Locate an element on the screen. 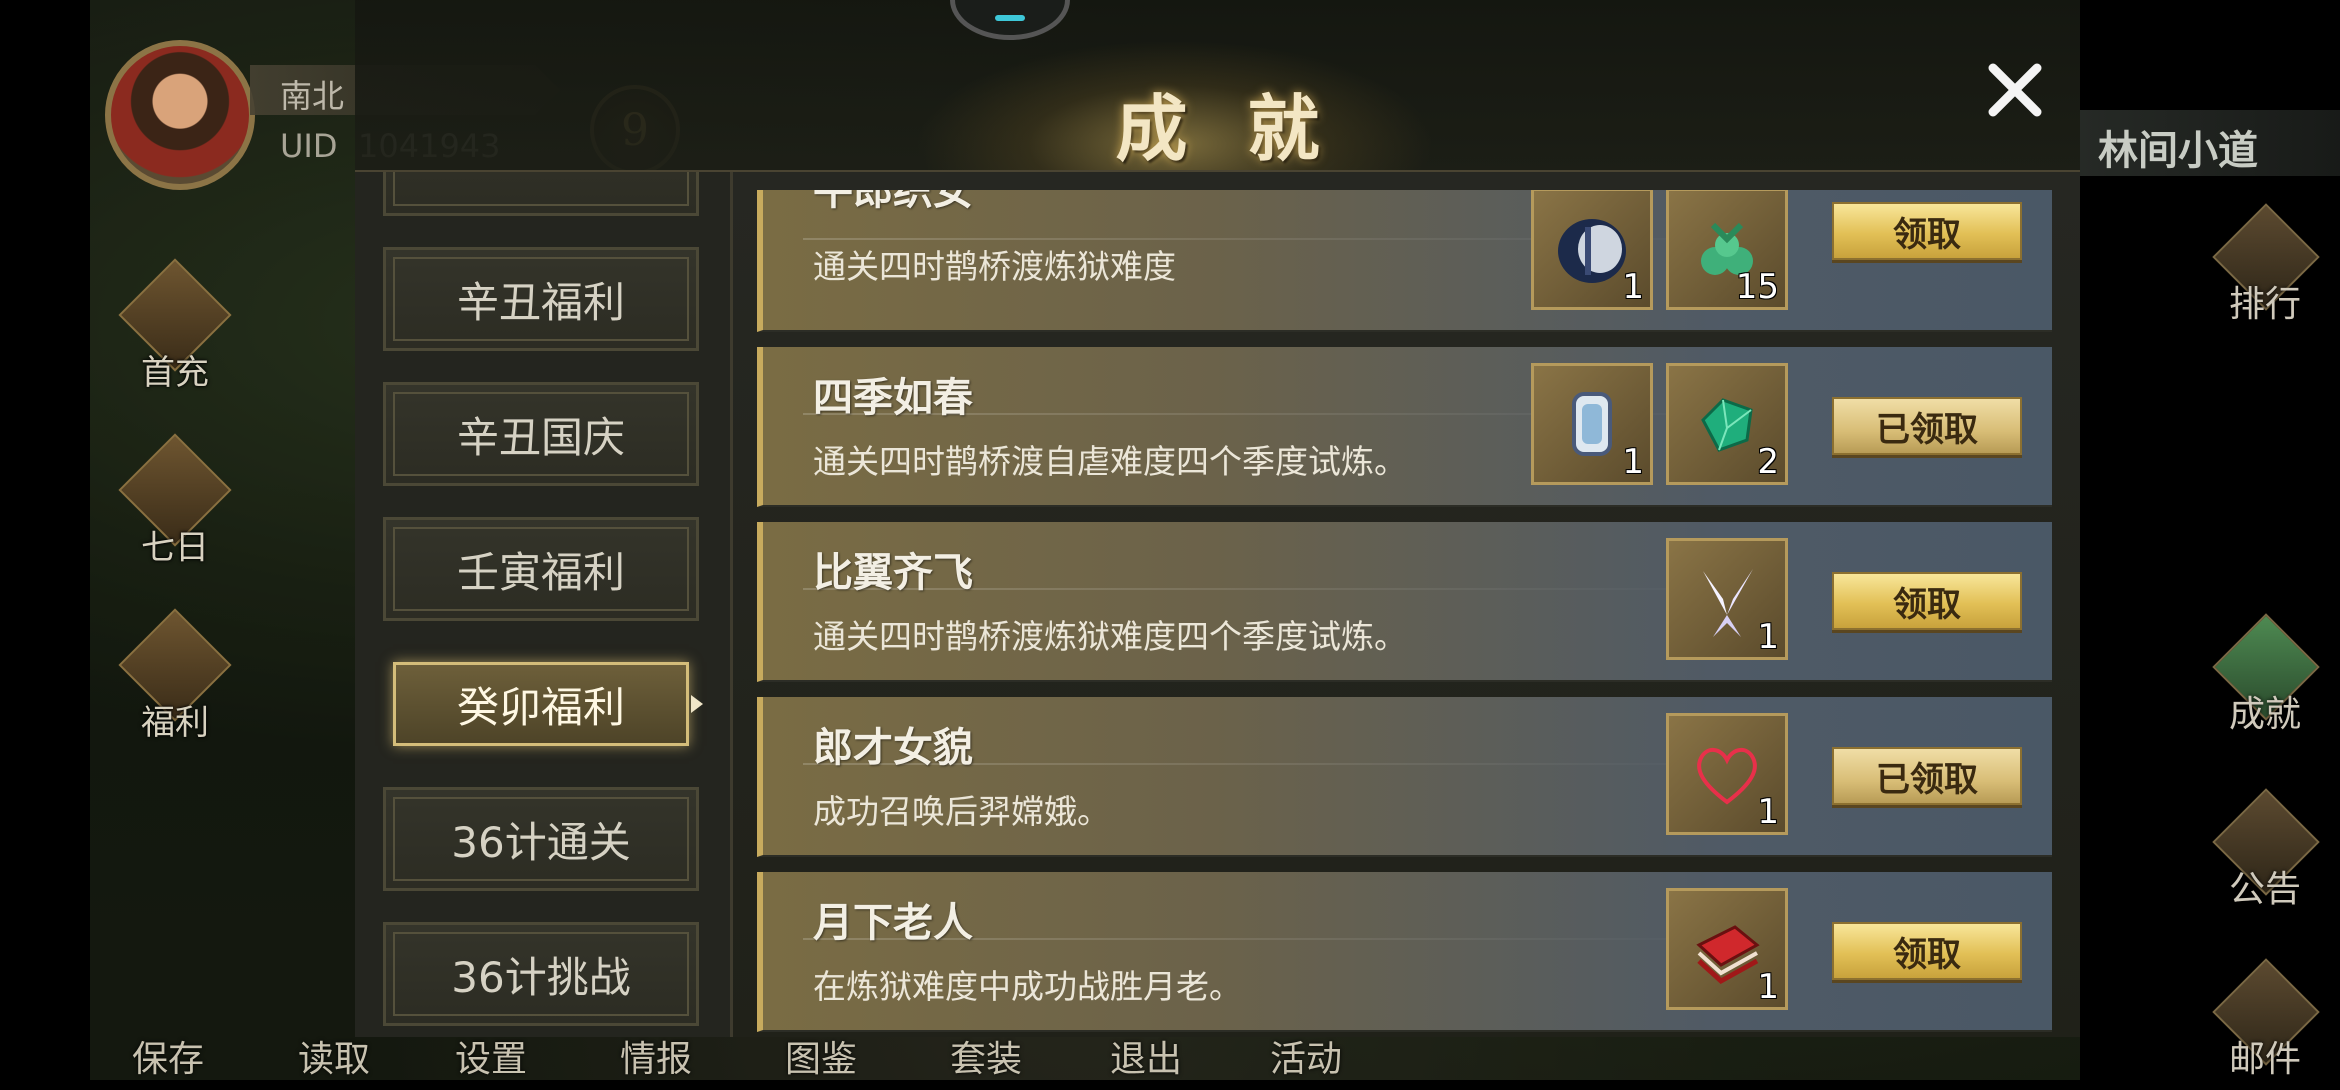  right-menu-ranking: 排行 is located at coordinates (2265, 269).